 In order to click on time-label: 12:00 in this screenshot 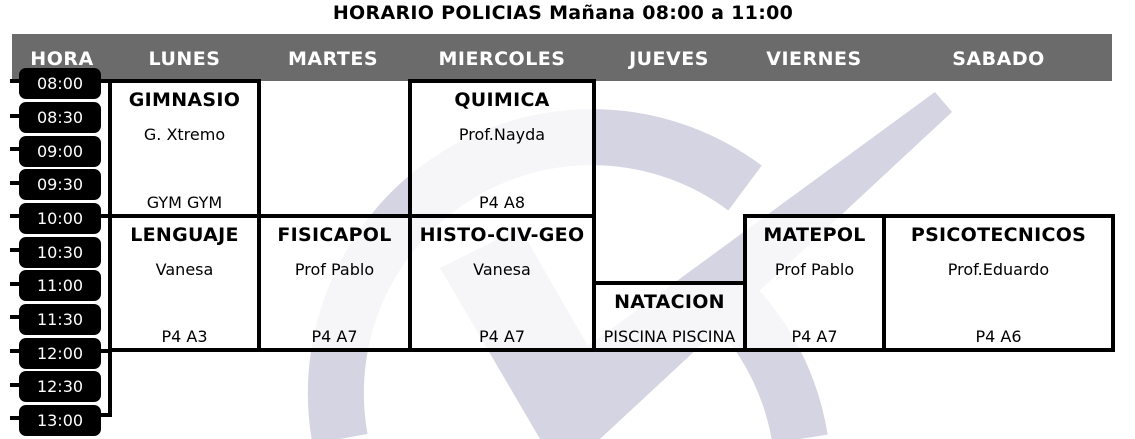, I will do `click(60, 353)`.